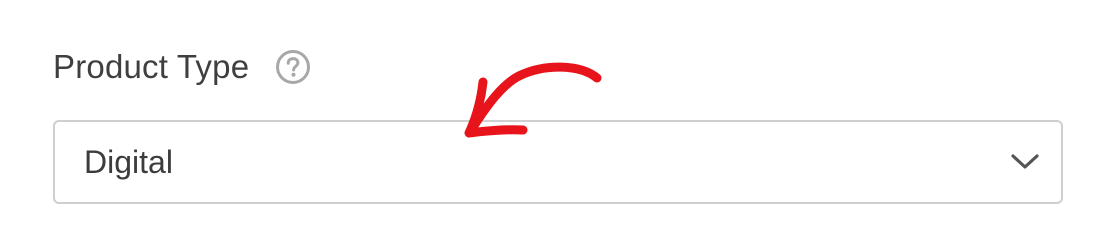 The width and height of the screenshot is (1116, 240). I want to click on product-type-selected-value: Digital, so click(128, 161).